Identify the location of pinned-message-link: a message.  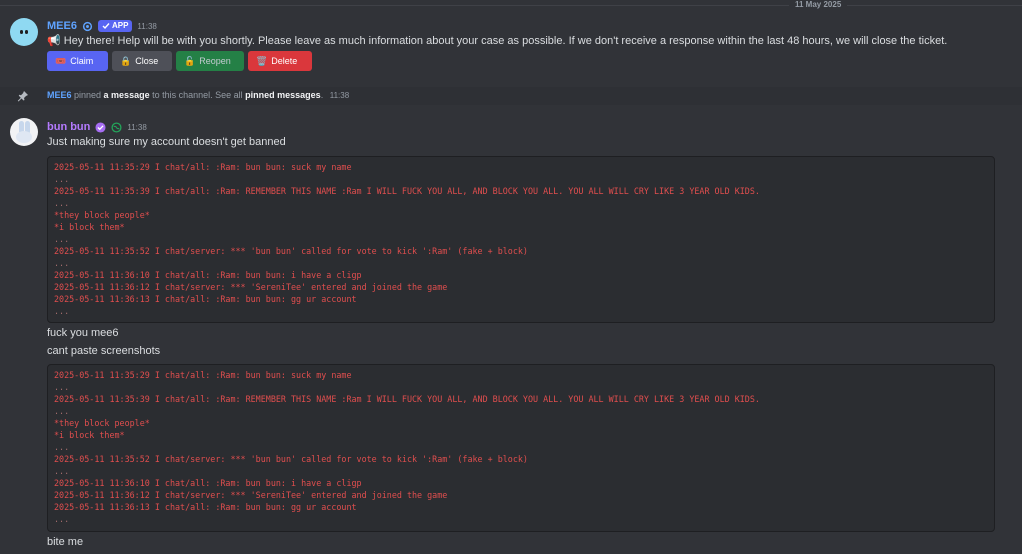
(127, 95).